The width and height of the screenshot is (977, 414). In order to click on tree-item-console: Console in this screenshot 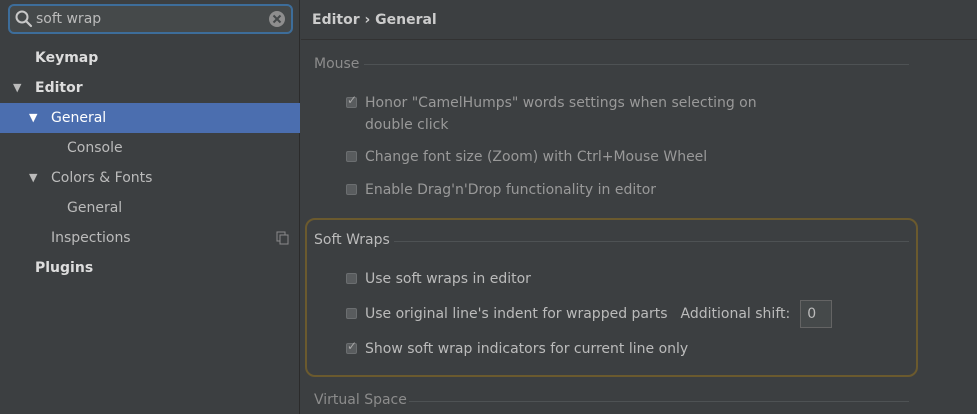, I will do `click(150, 148)`.